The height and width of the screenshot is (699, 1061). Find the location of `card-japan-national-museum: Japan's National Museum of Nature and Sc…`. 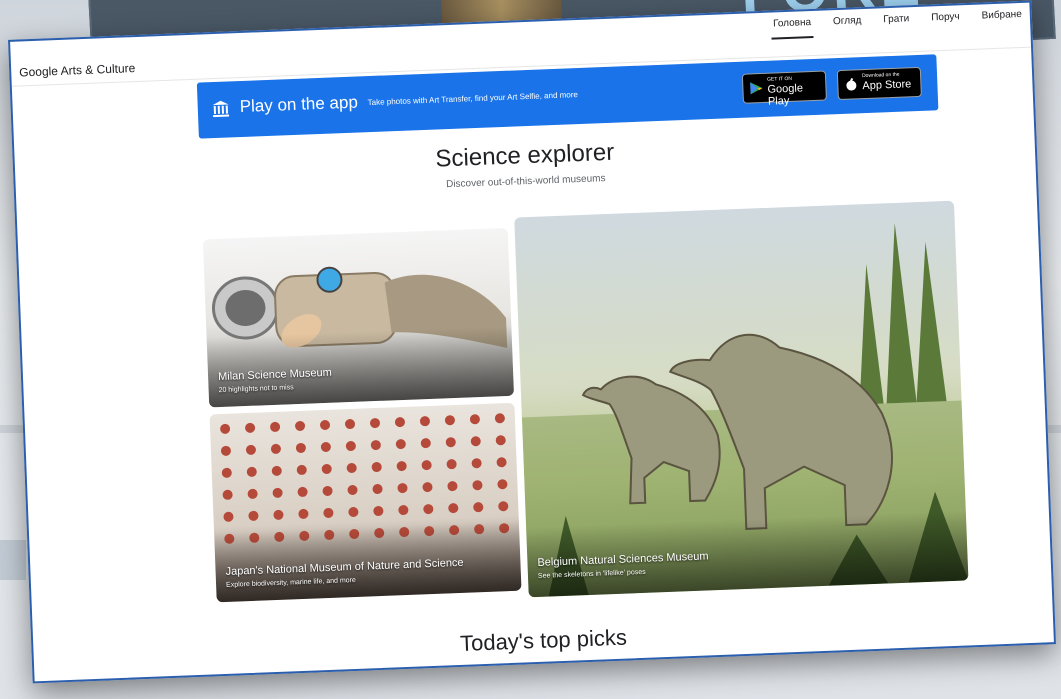

card-japan-national-museum: Japan's National Museum of Nature and Sc… is located at coordinates (365, 502).